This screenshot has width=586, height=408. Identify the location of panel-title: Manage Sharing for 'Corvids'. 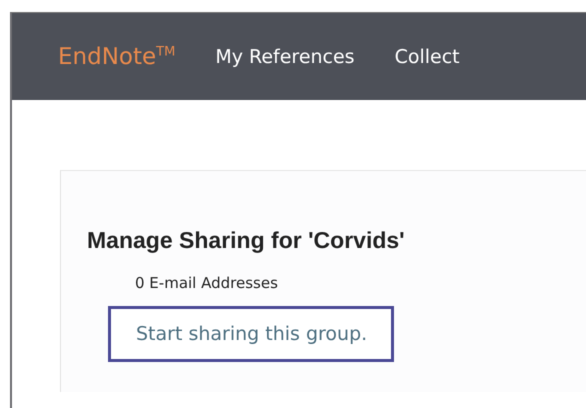
(246, 240).